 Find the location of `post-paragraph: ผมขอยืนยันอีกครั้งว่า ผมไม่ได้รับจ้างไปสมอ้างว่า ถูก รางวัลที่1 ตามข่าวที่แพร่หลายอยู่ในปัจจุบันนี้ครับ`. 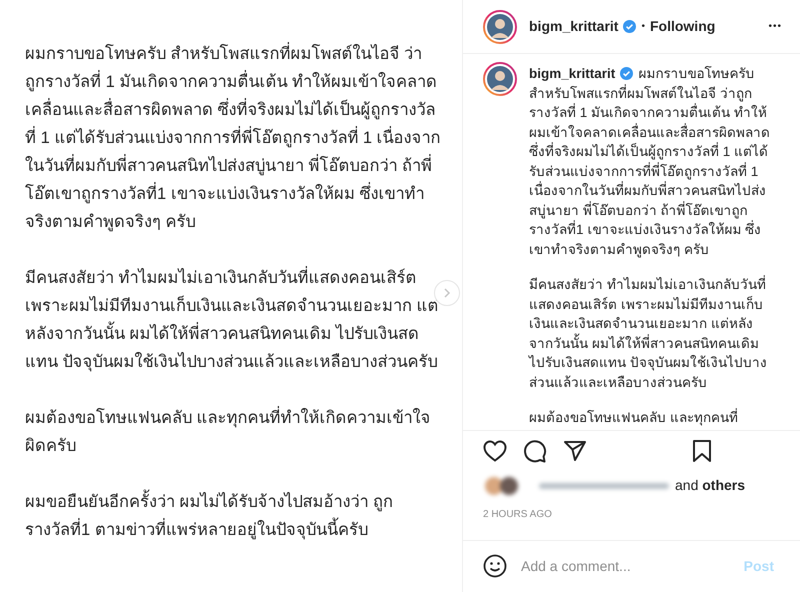

post-paragraph: ผมขอยืนยันอีกครั้งว่า ผมไม่ได้รับจ้างไปสมอ้างว่า ถูก รางวัลที่1 ตามข่าวที่แพร่หลายอยู่ในปัจจุบันนี้ครับ is located at coordinates (209, 516).